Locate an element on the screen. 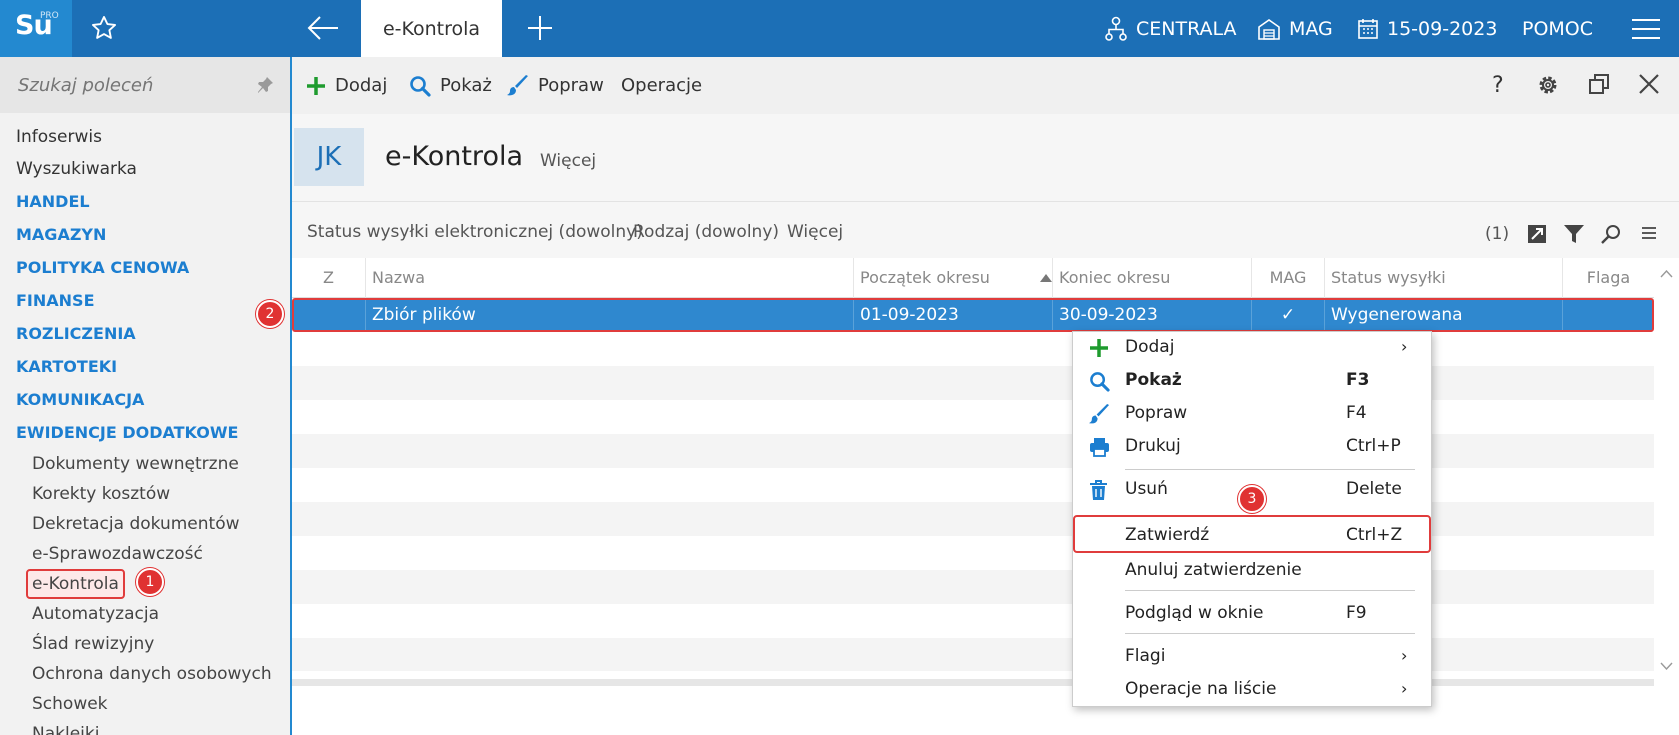 Image resolution: width=1679 pixels, height=735 pixels. back-arrow-icon is located at coordinates (323, 28).